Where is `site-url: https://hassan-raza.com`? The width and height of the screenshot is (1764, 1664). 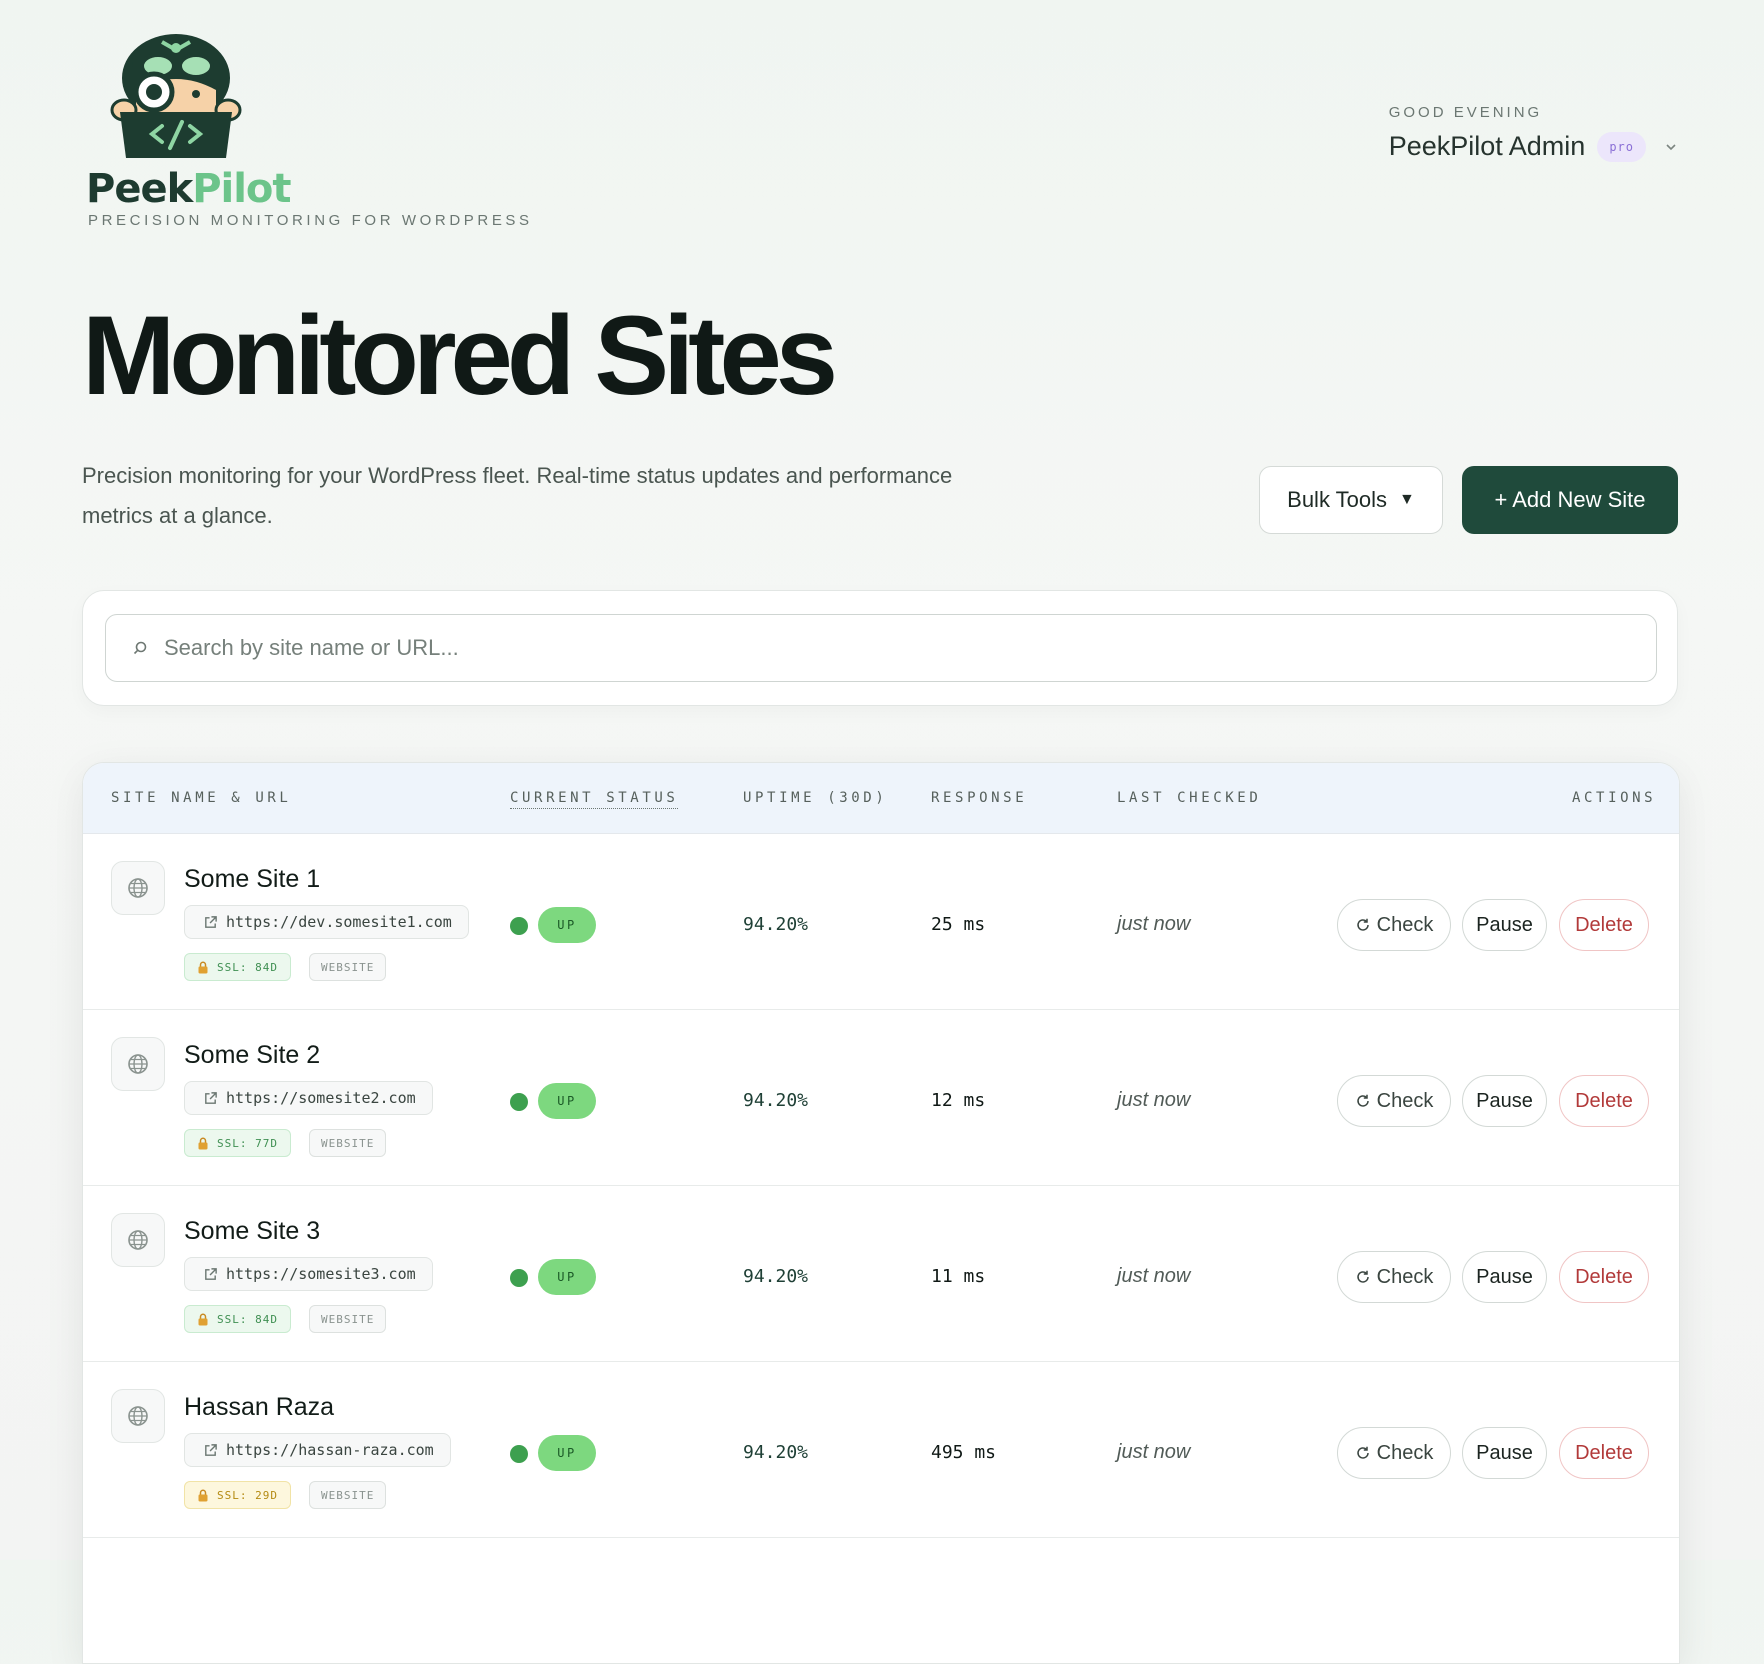 site-url: https://hassan-raza.com is located at coordinates (330, 1450).